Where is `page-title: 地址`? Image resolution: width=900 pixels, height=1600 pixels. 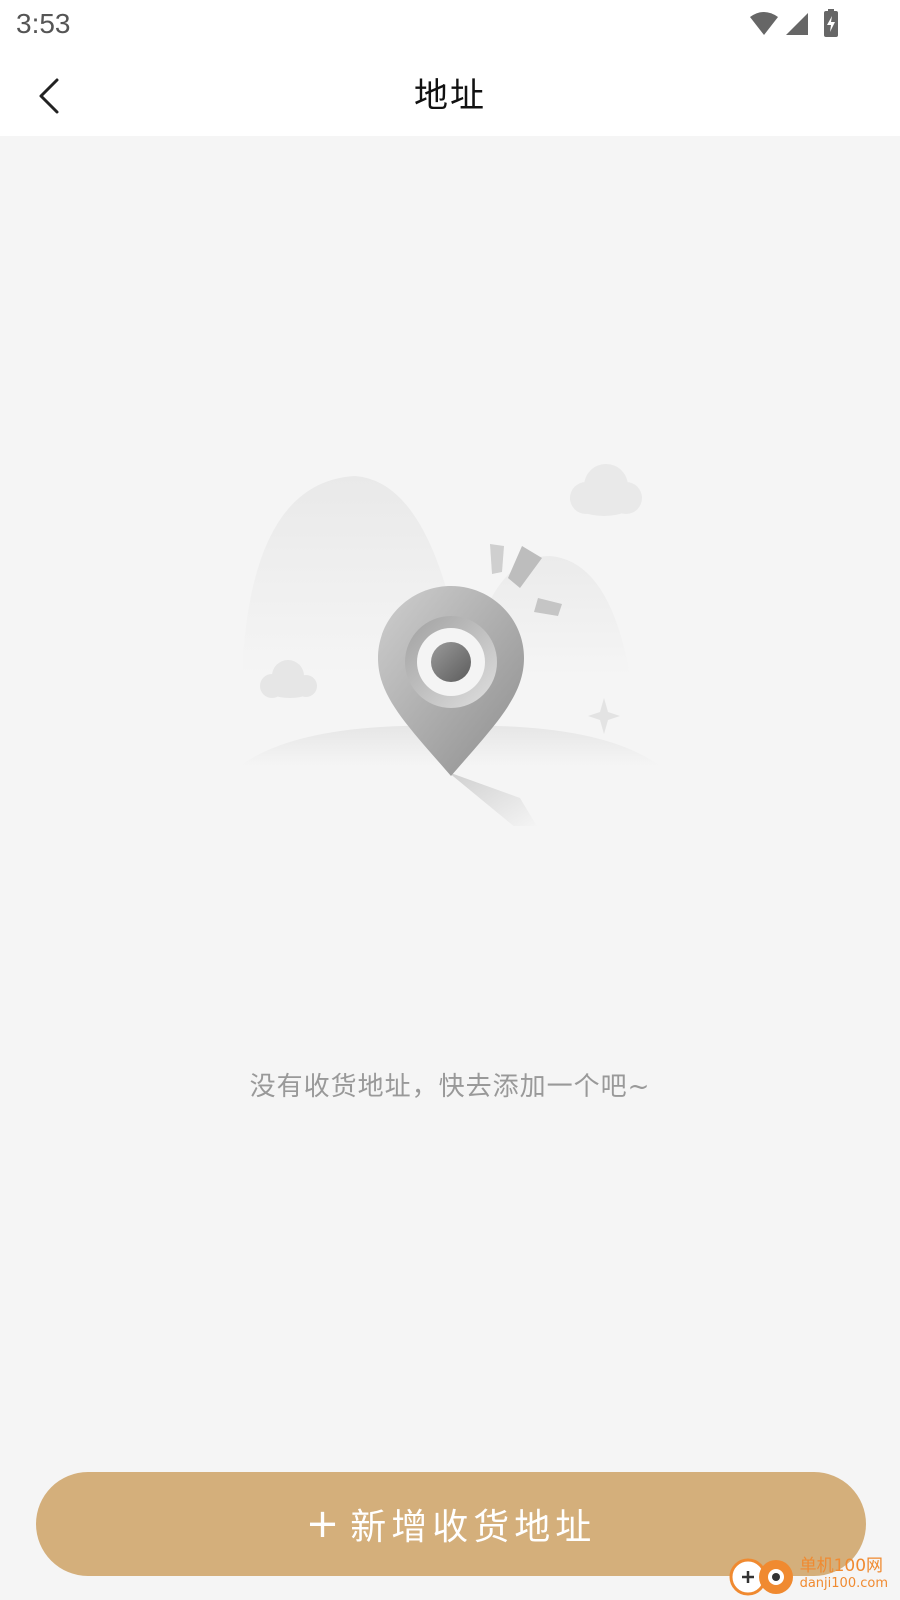 page-title: 地址 is located at coordinates (450, 96).